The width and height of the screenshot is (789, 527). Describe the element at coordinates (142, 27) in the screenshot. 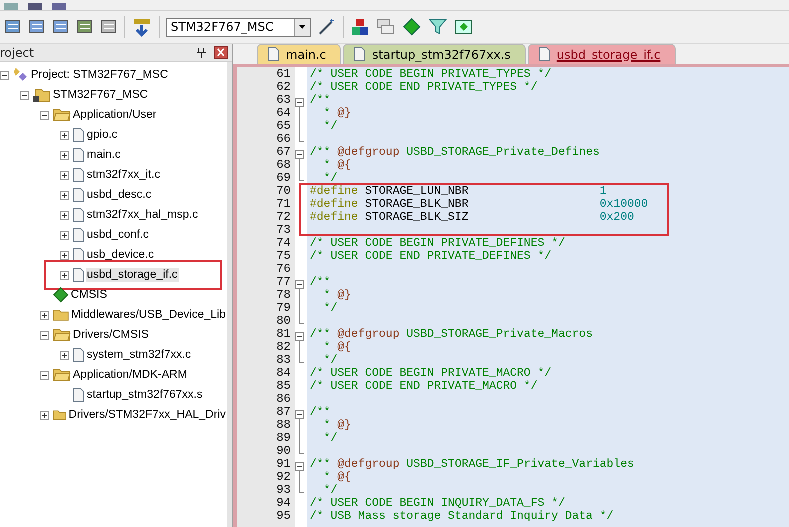

I see `load-icon` at that location.